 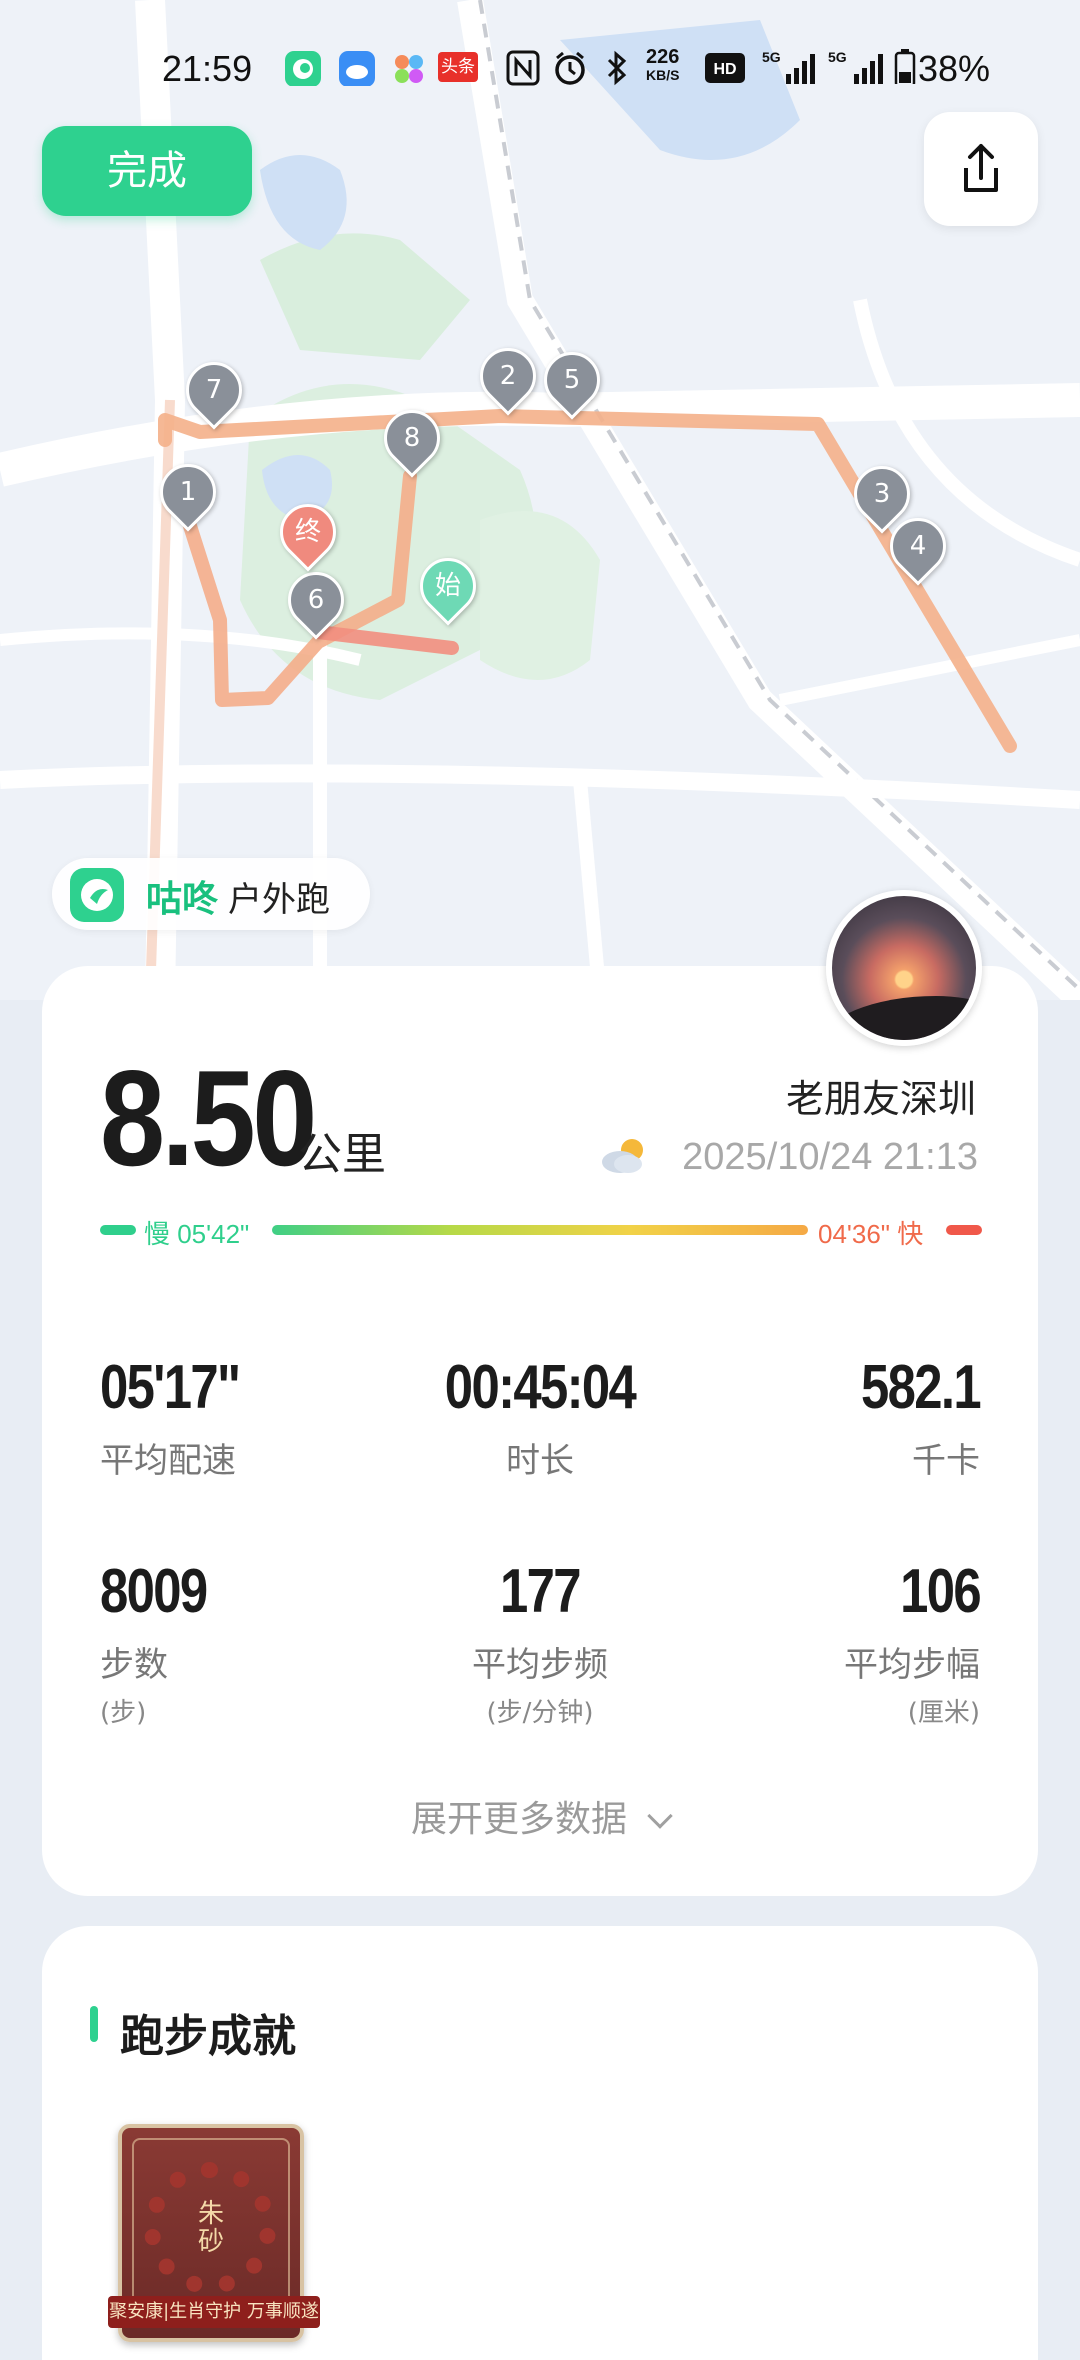 What do you see at coordinates (508, 377) in the screenshot?
I see `km-marker-2: 2` at bounding box center [508, 377].